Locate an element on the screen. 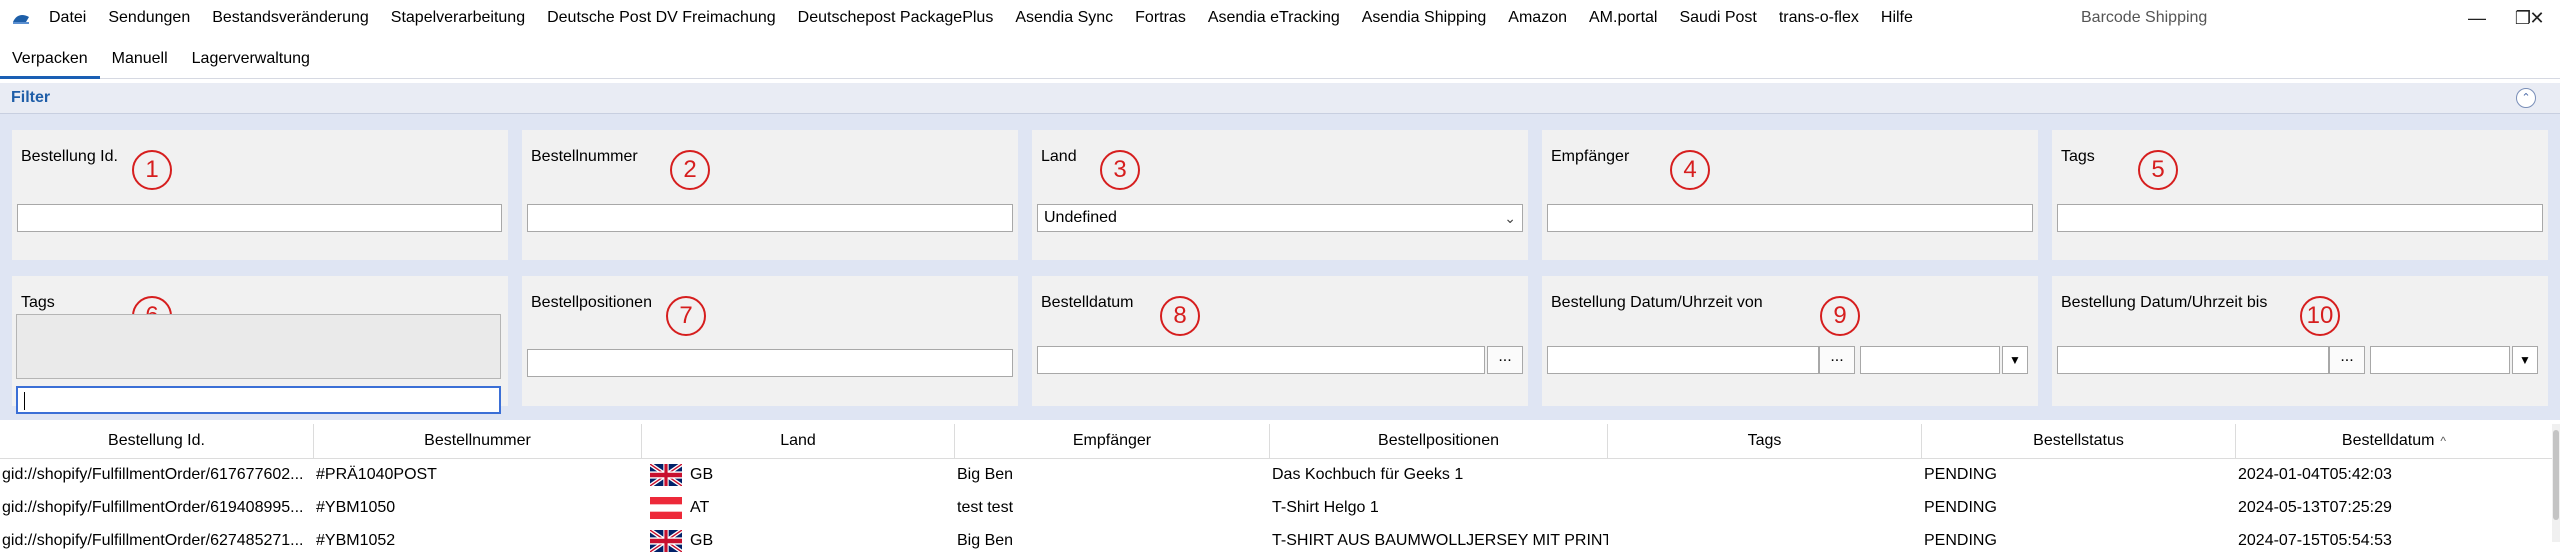 This screenshot has height=557, width=2560. filter-land: Land 3 Undefined ⌄ is located at coordinates (1280, 195).